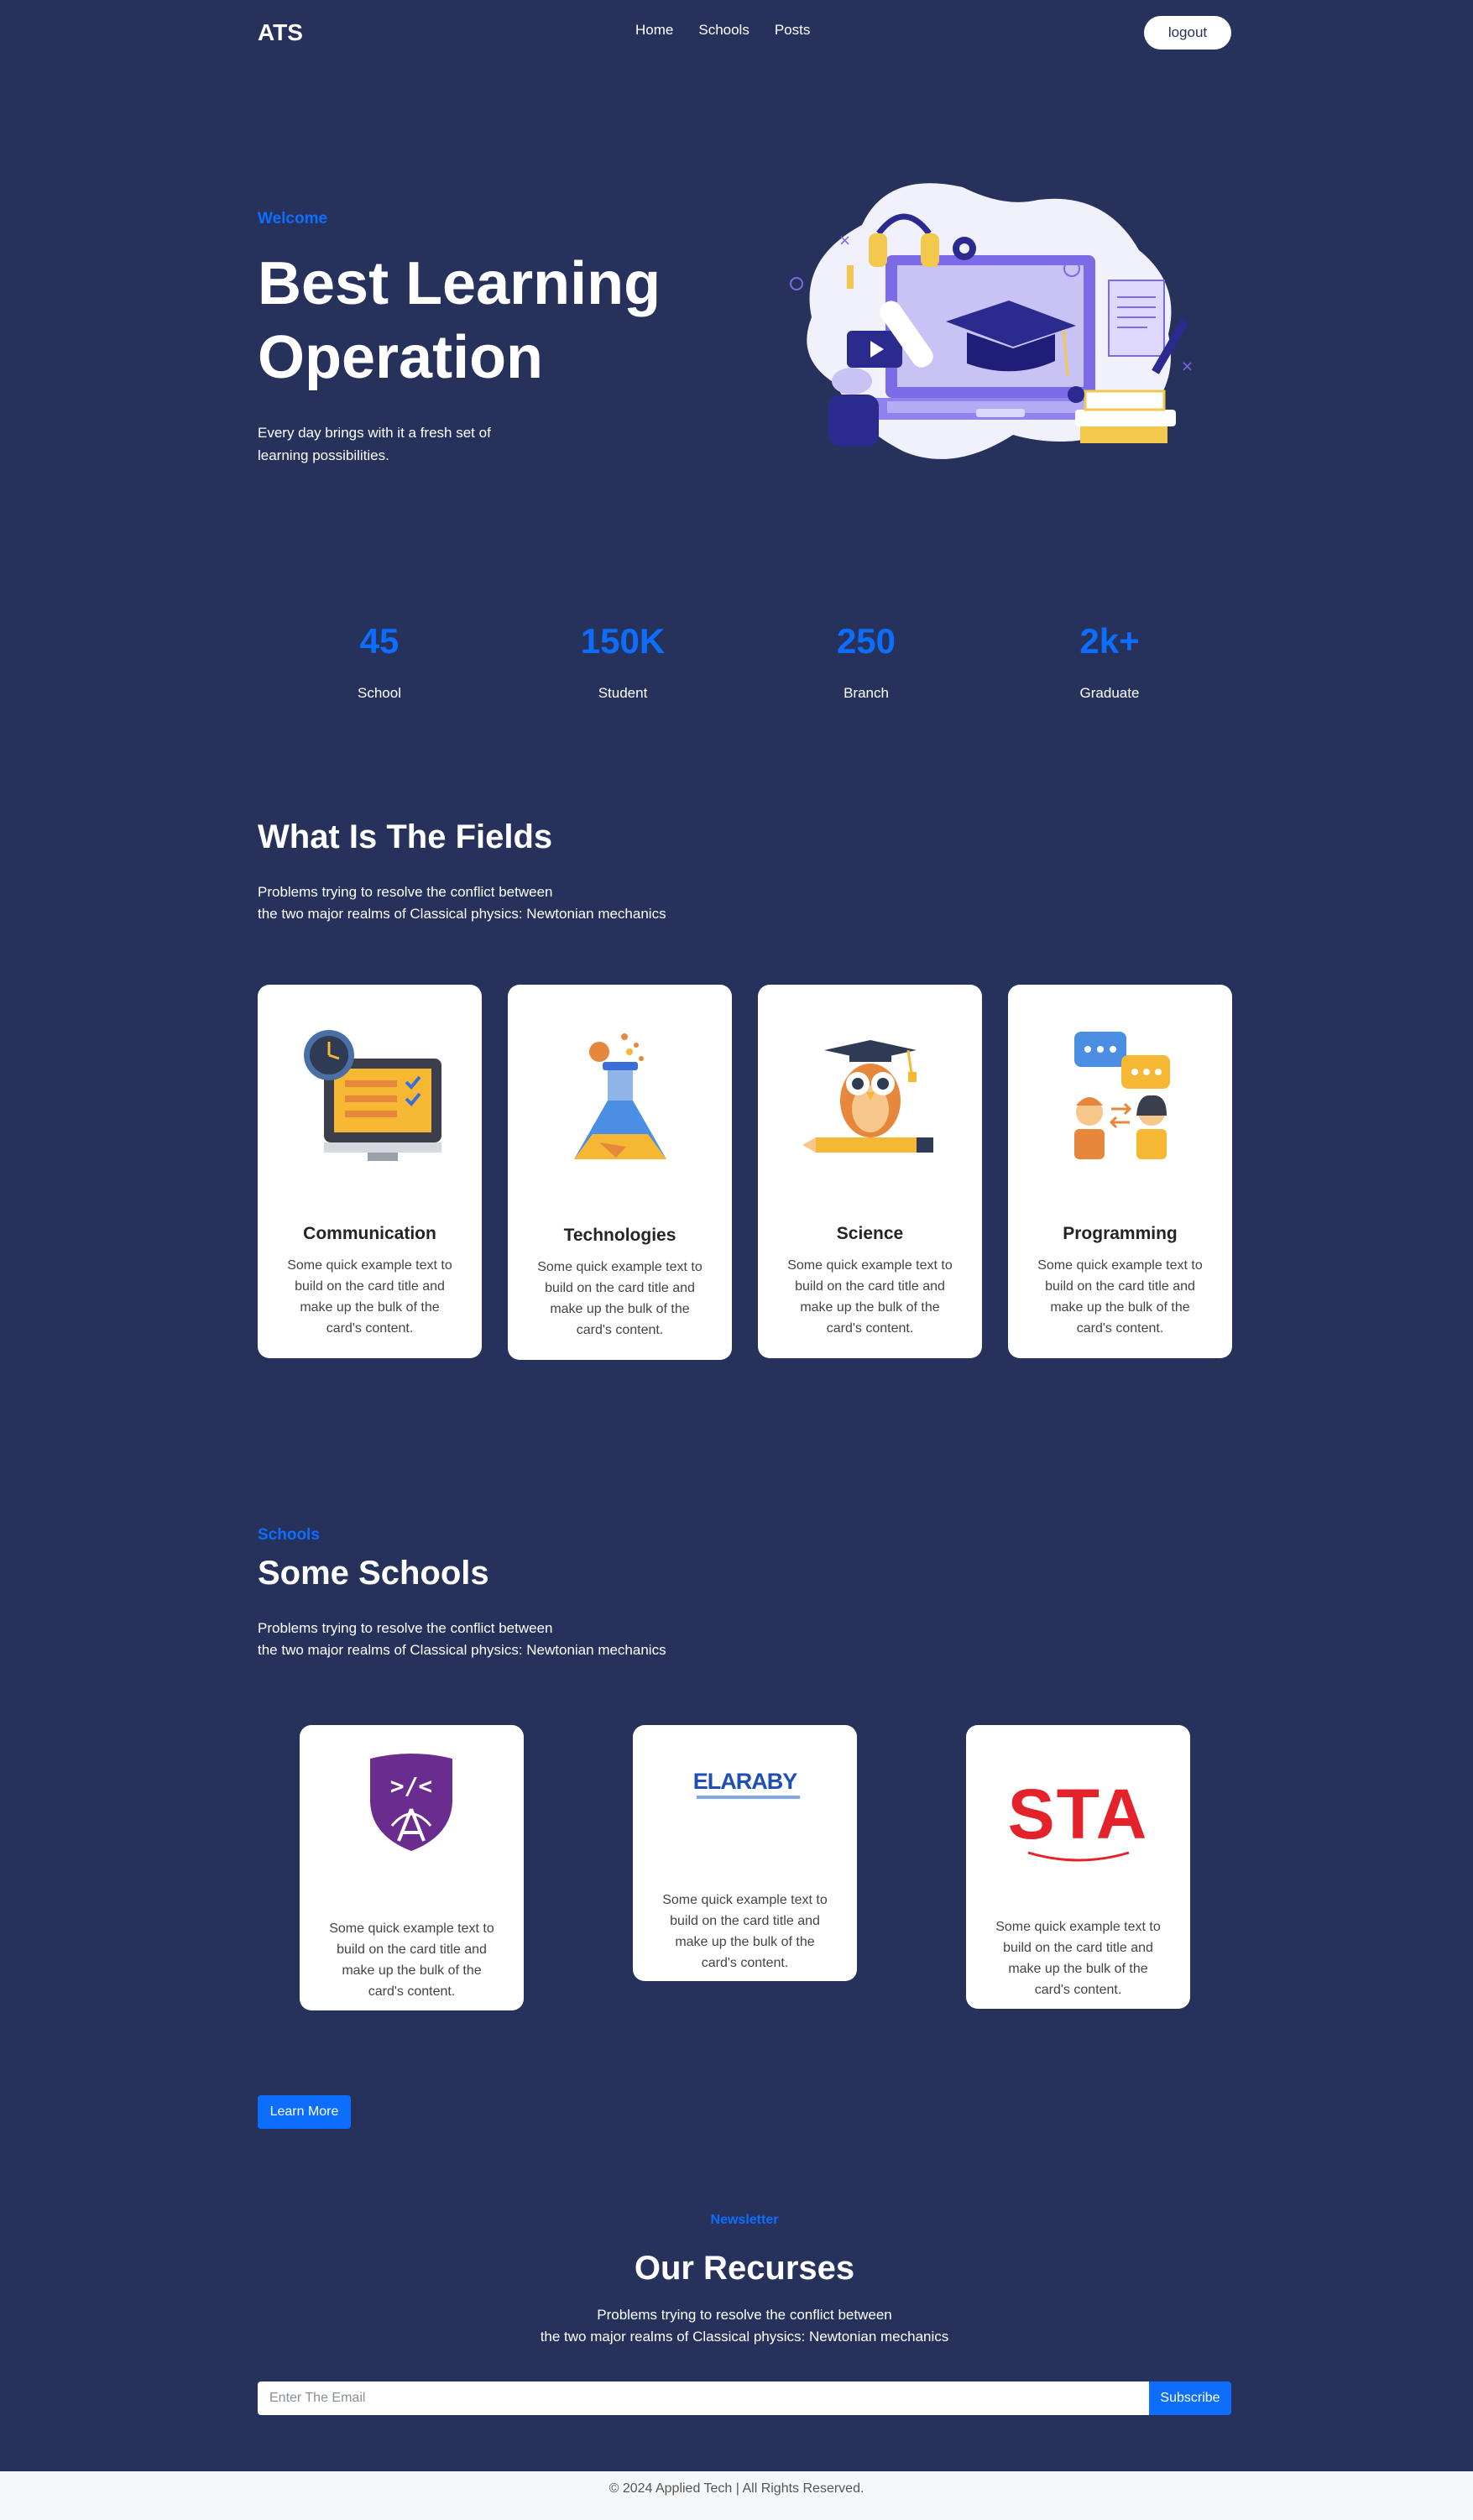  Describe the element at coordinates (379, 661) in the screenshot. I see `stat-schools: 45 School` at that location.